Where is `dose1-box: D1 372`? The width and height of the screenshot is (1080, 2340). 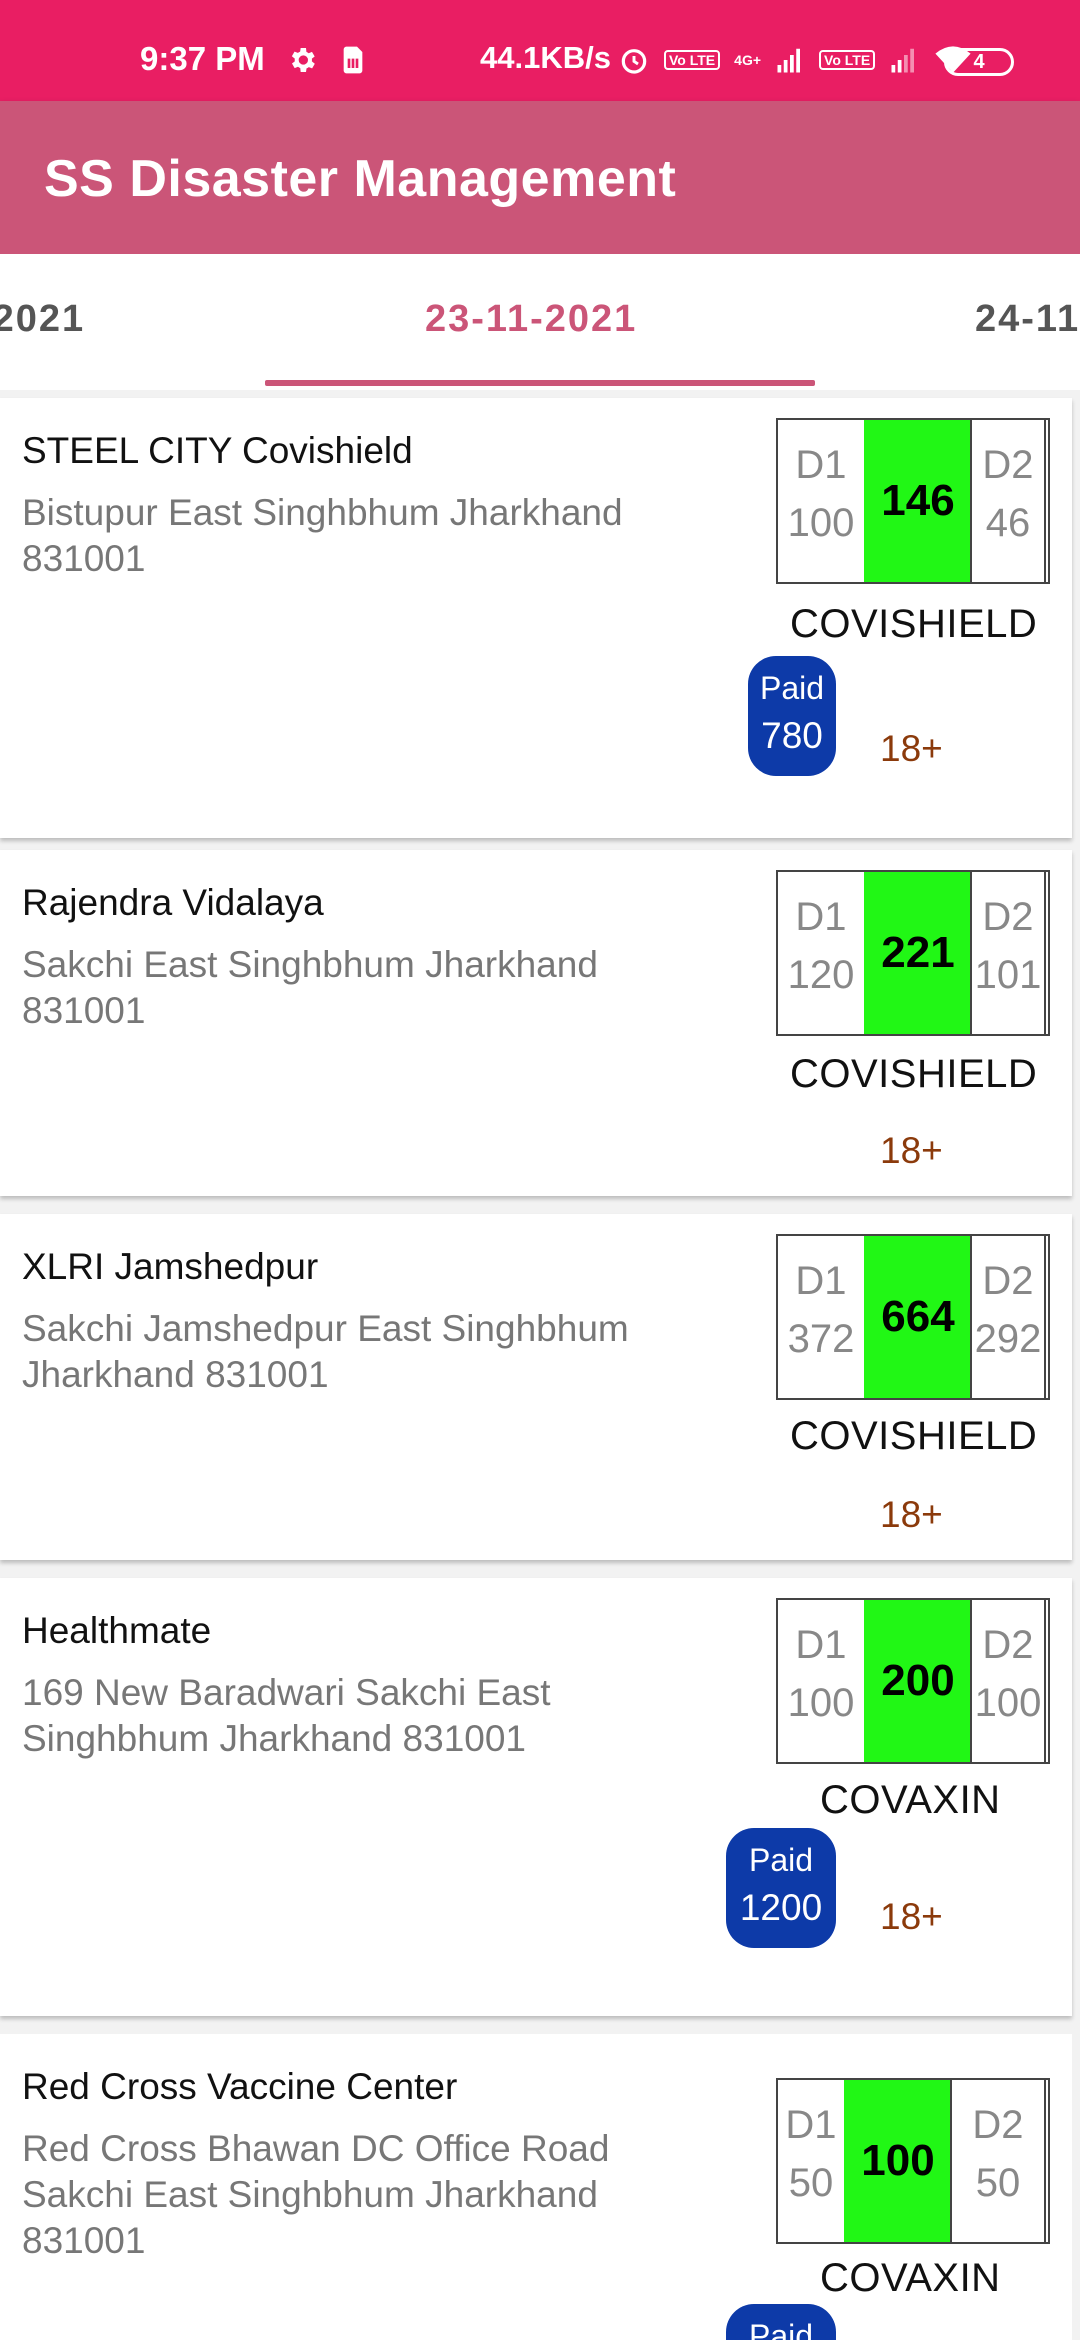 dose1-box: D1 372 is located at coordinates (821, 1317).